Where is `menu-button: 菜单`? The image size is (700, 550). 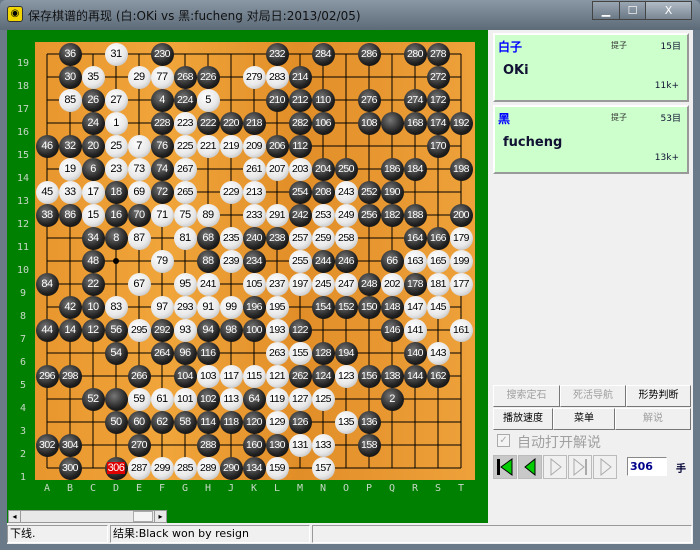 menu-button: 菜单 is located at coordinates (584, 419).